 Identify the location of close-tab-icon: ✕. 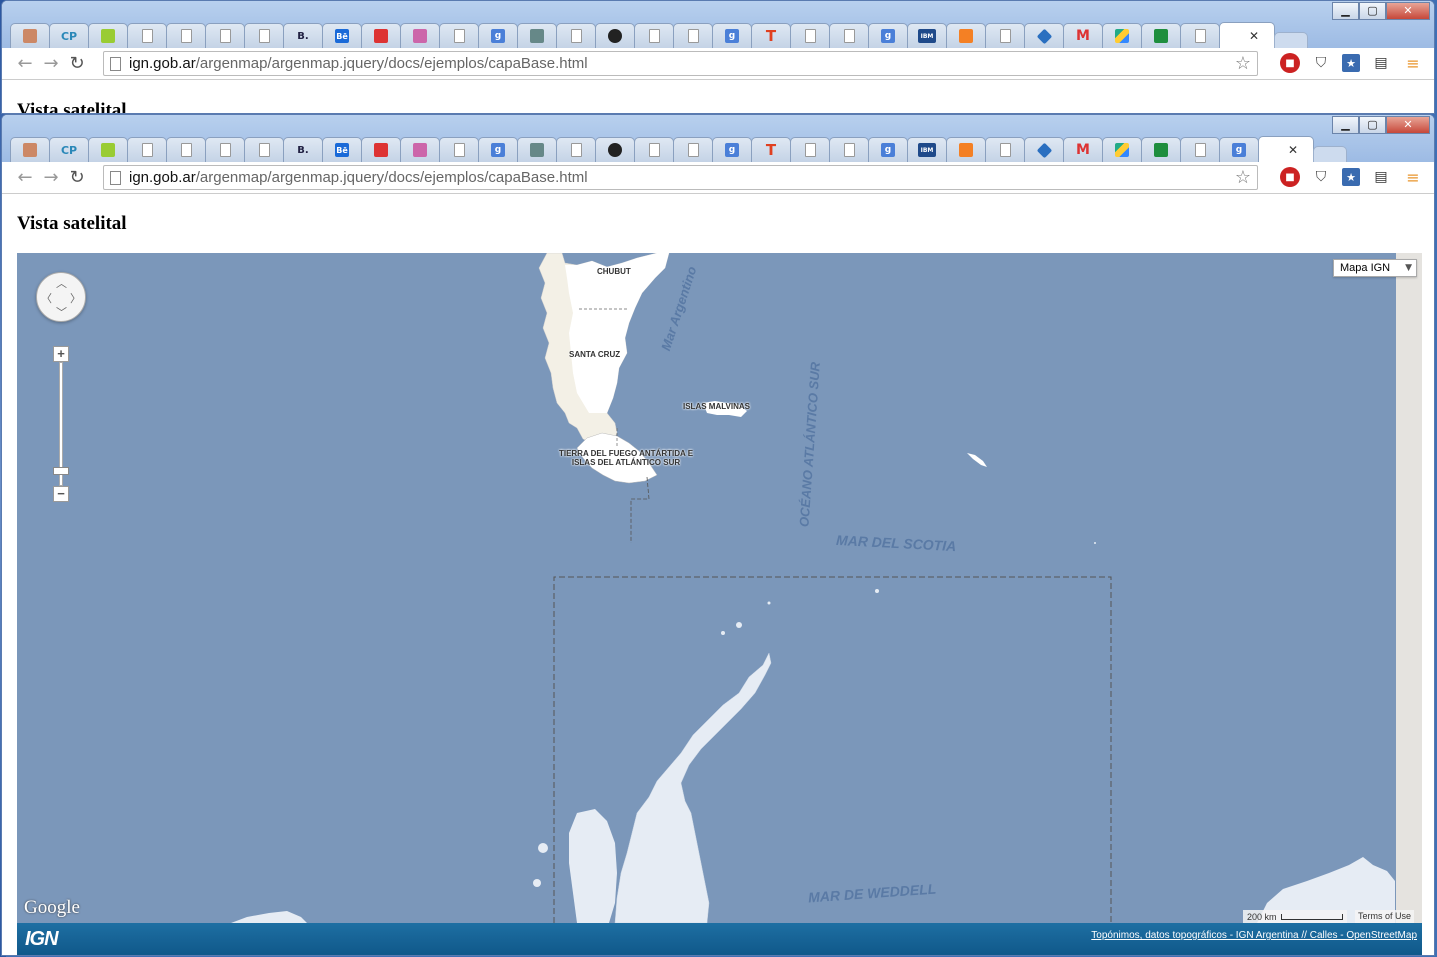
(1254, 36).